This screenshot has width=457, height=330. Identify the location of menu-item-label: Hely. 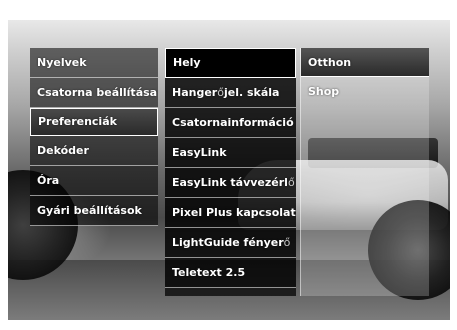
(187, 62).